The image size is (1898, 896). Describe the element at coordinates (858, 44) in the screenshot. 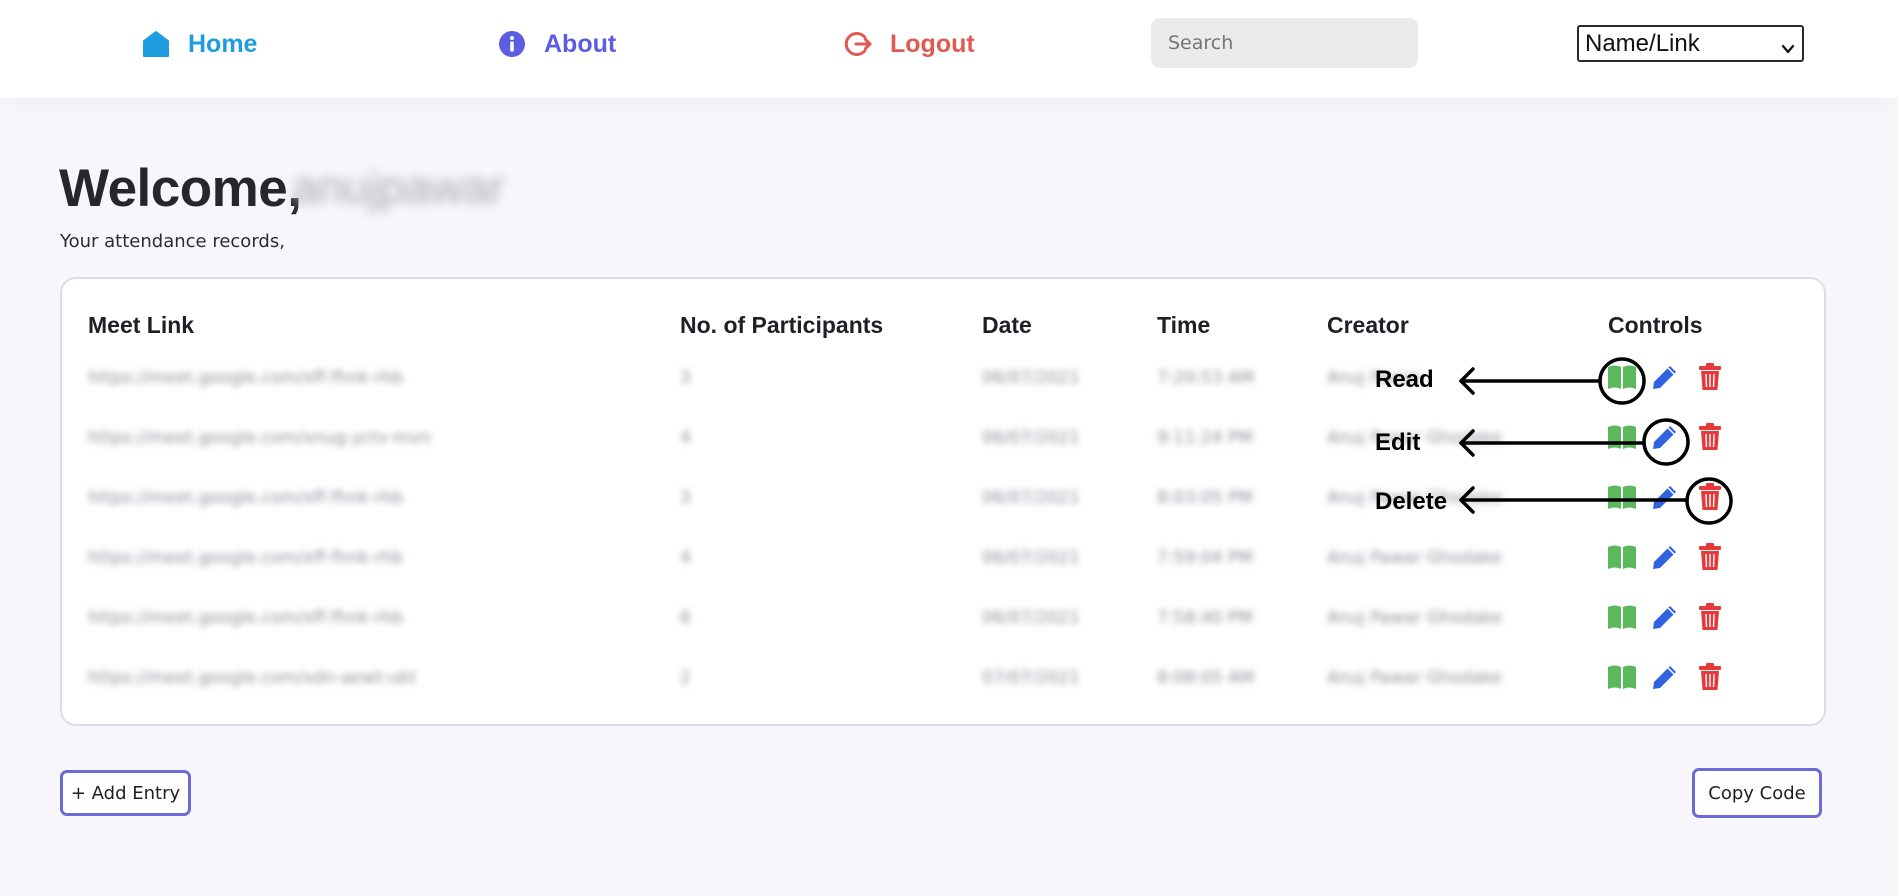

I see `logout-icon` at that location.